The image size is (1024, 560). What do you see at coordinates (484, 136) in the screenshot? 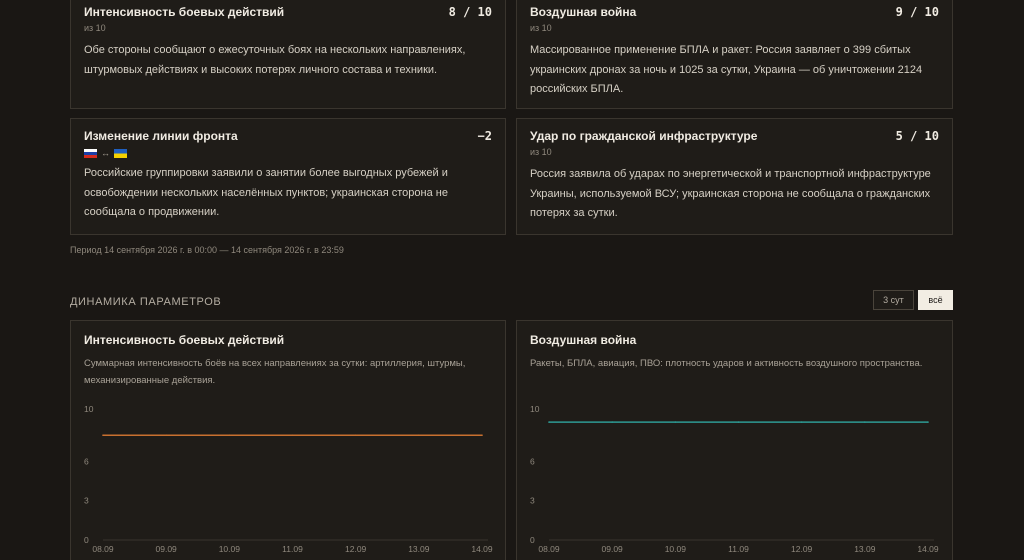
I see `card-score: −2` at bounding box center [484, 136].